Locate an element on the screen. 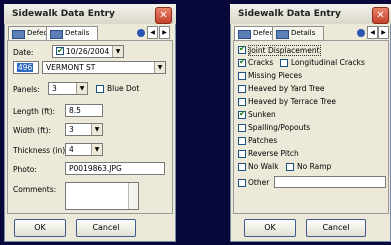  width-label: Width (ft): is located at coordinates (32, 130).